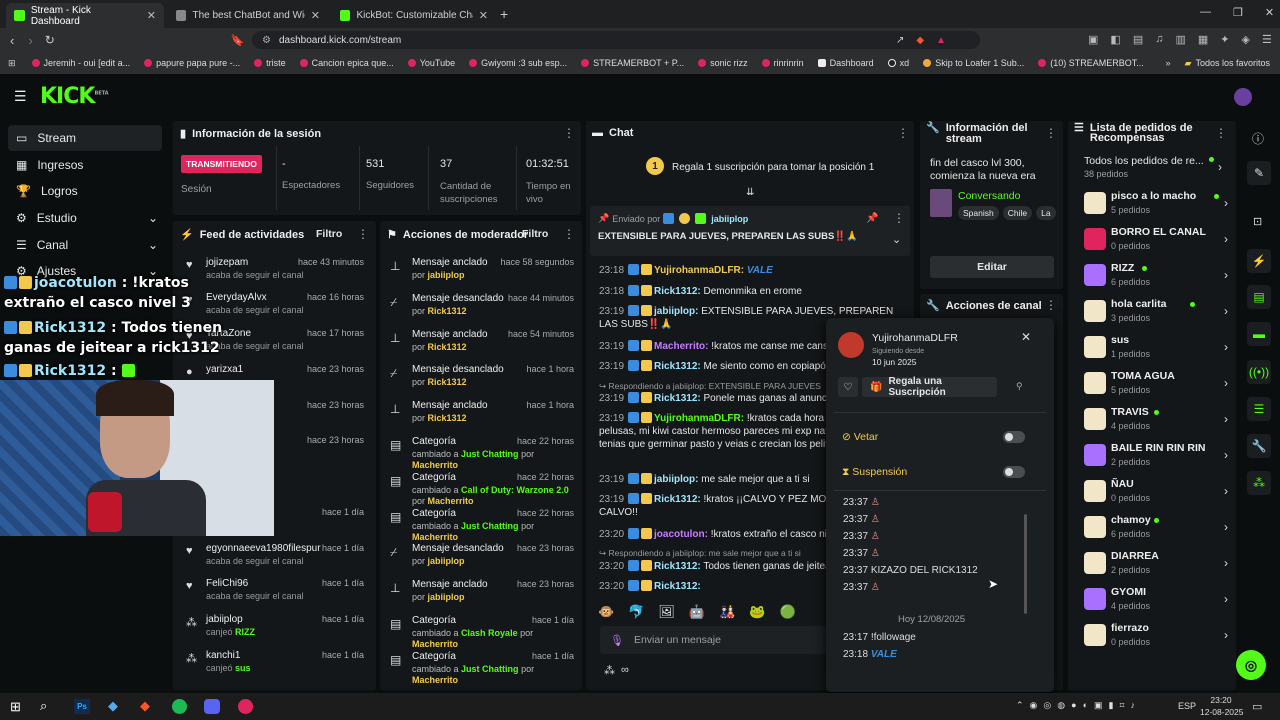  Describe the element at coordinates (85, 218) in the screenshot. I see `sidebar-item-estudio: ⚙ Estudio ⌄` at that location.